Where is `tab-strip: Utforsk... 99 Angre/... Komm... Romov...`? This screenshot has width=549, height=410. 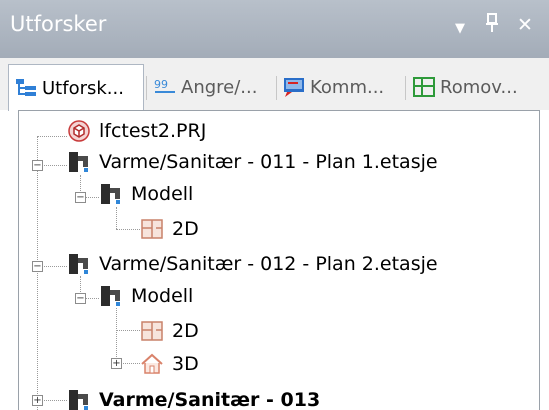
tab-strip: Utforsk... 99 Angre/... Komm... Romov... is located at coordinates (274, 84).